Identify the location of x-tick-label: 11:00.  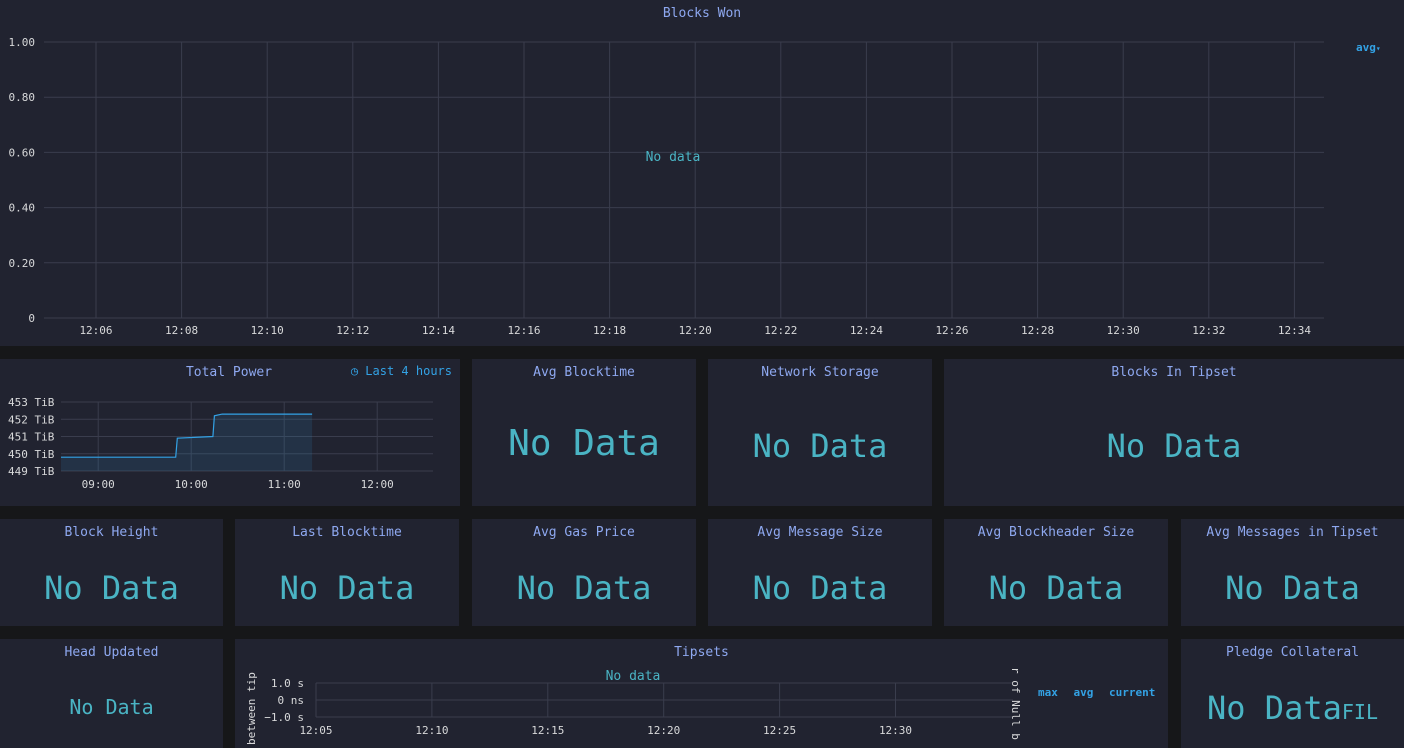
(284, 484).